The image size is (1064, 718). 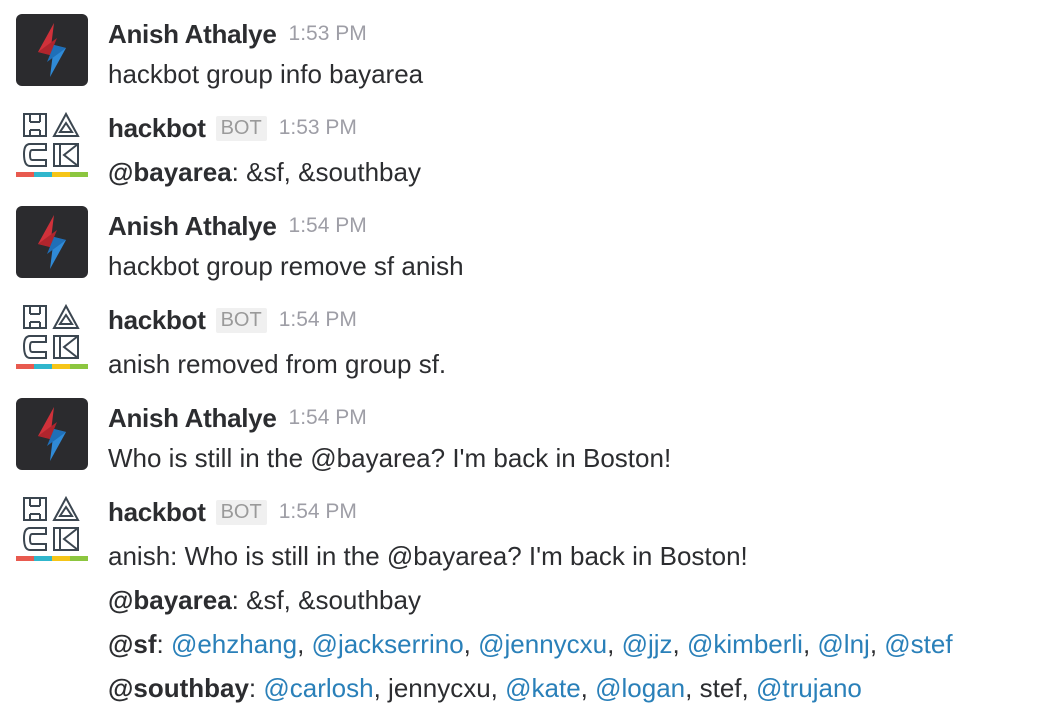 I want to click on group-line-bayarea: @bayarea: &sf, &southbay, so click(x=264, y=600).